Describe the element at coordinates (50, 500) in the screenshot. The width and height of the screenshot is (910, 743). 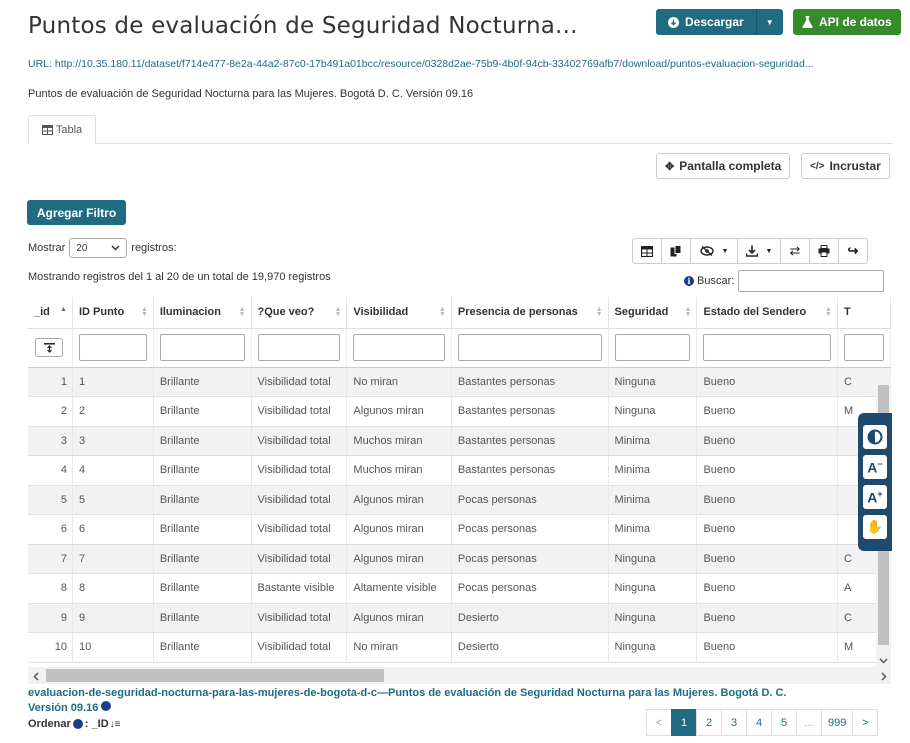
I see `table-cell: 5` at that location.